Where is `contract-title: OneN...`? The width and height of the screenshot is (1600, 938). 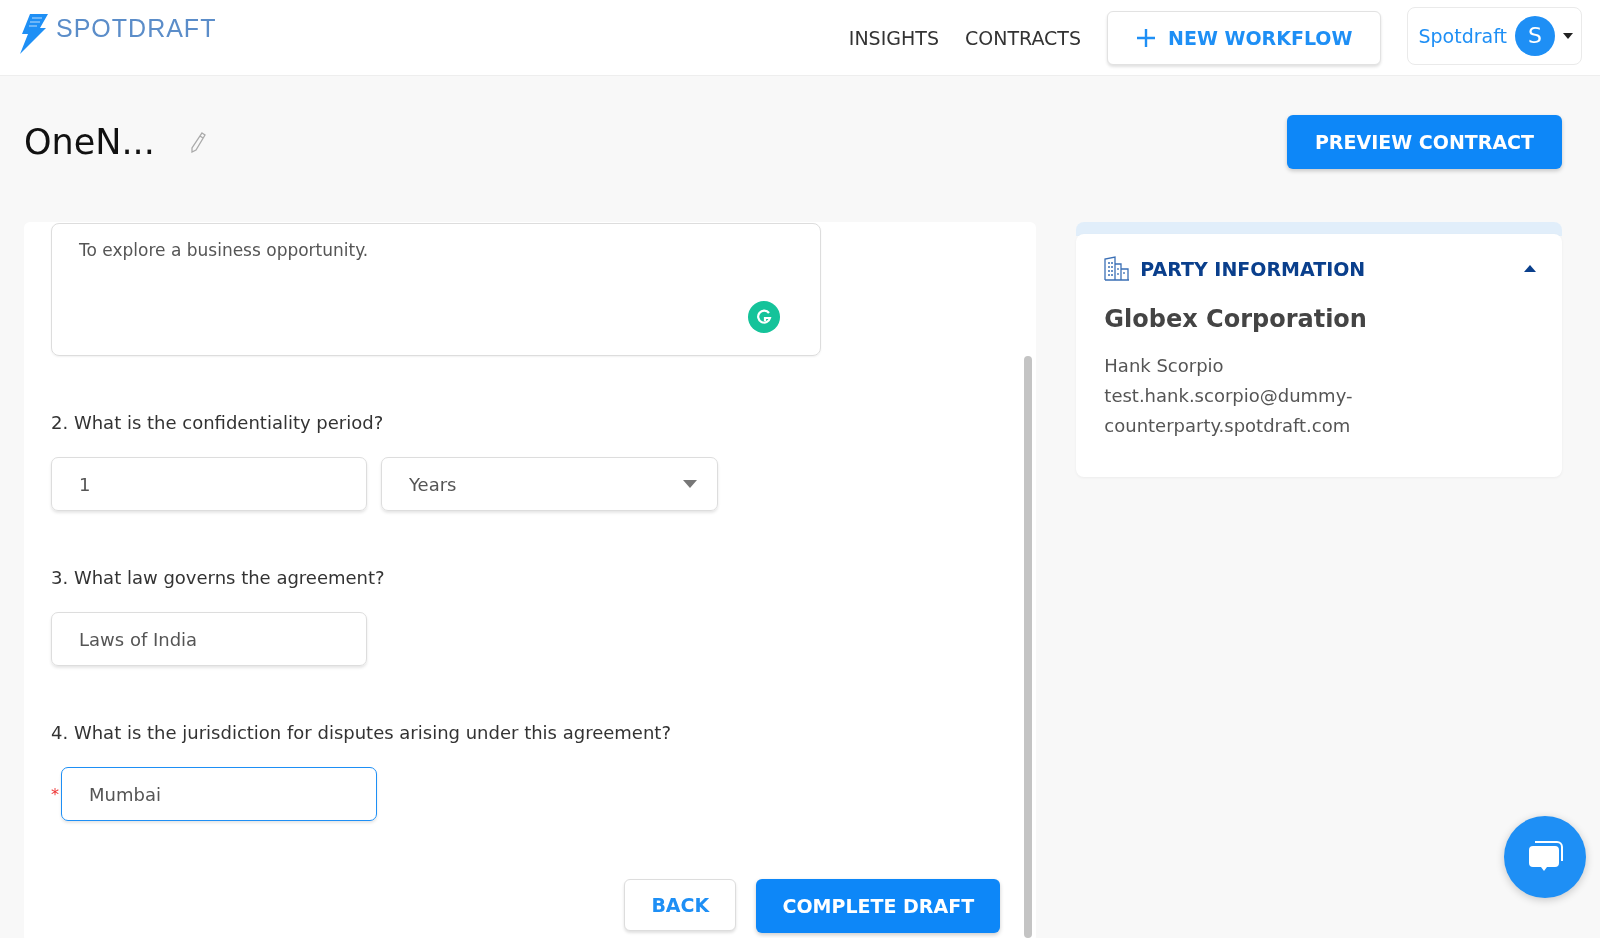 contract-title: OneN... is located at coordinates (89, 142).